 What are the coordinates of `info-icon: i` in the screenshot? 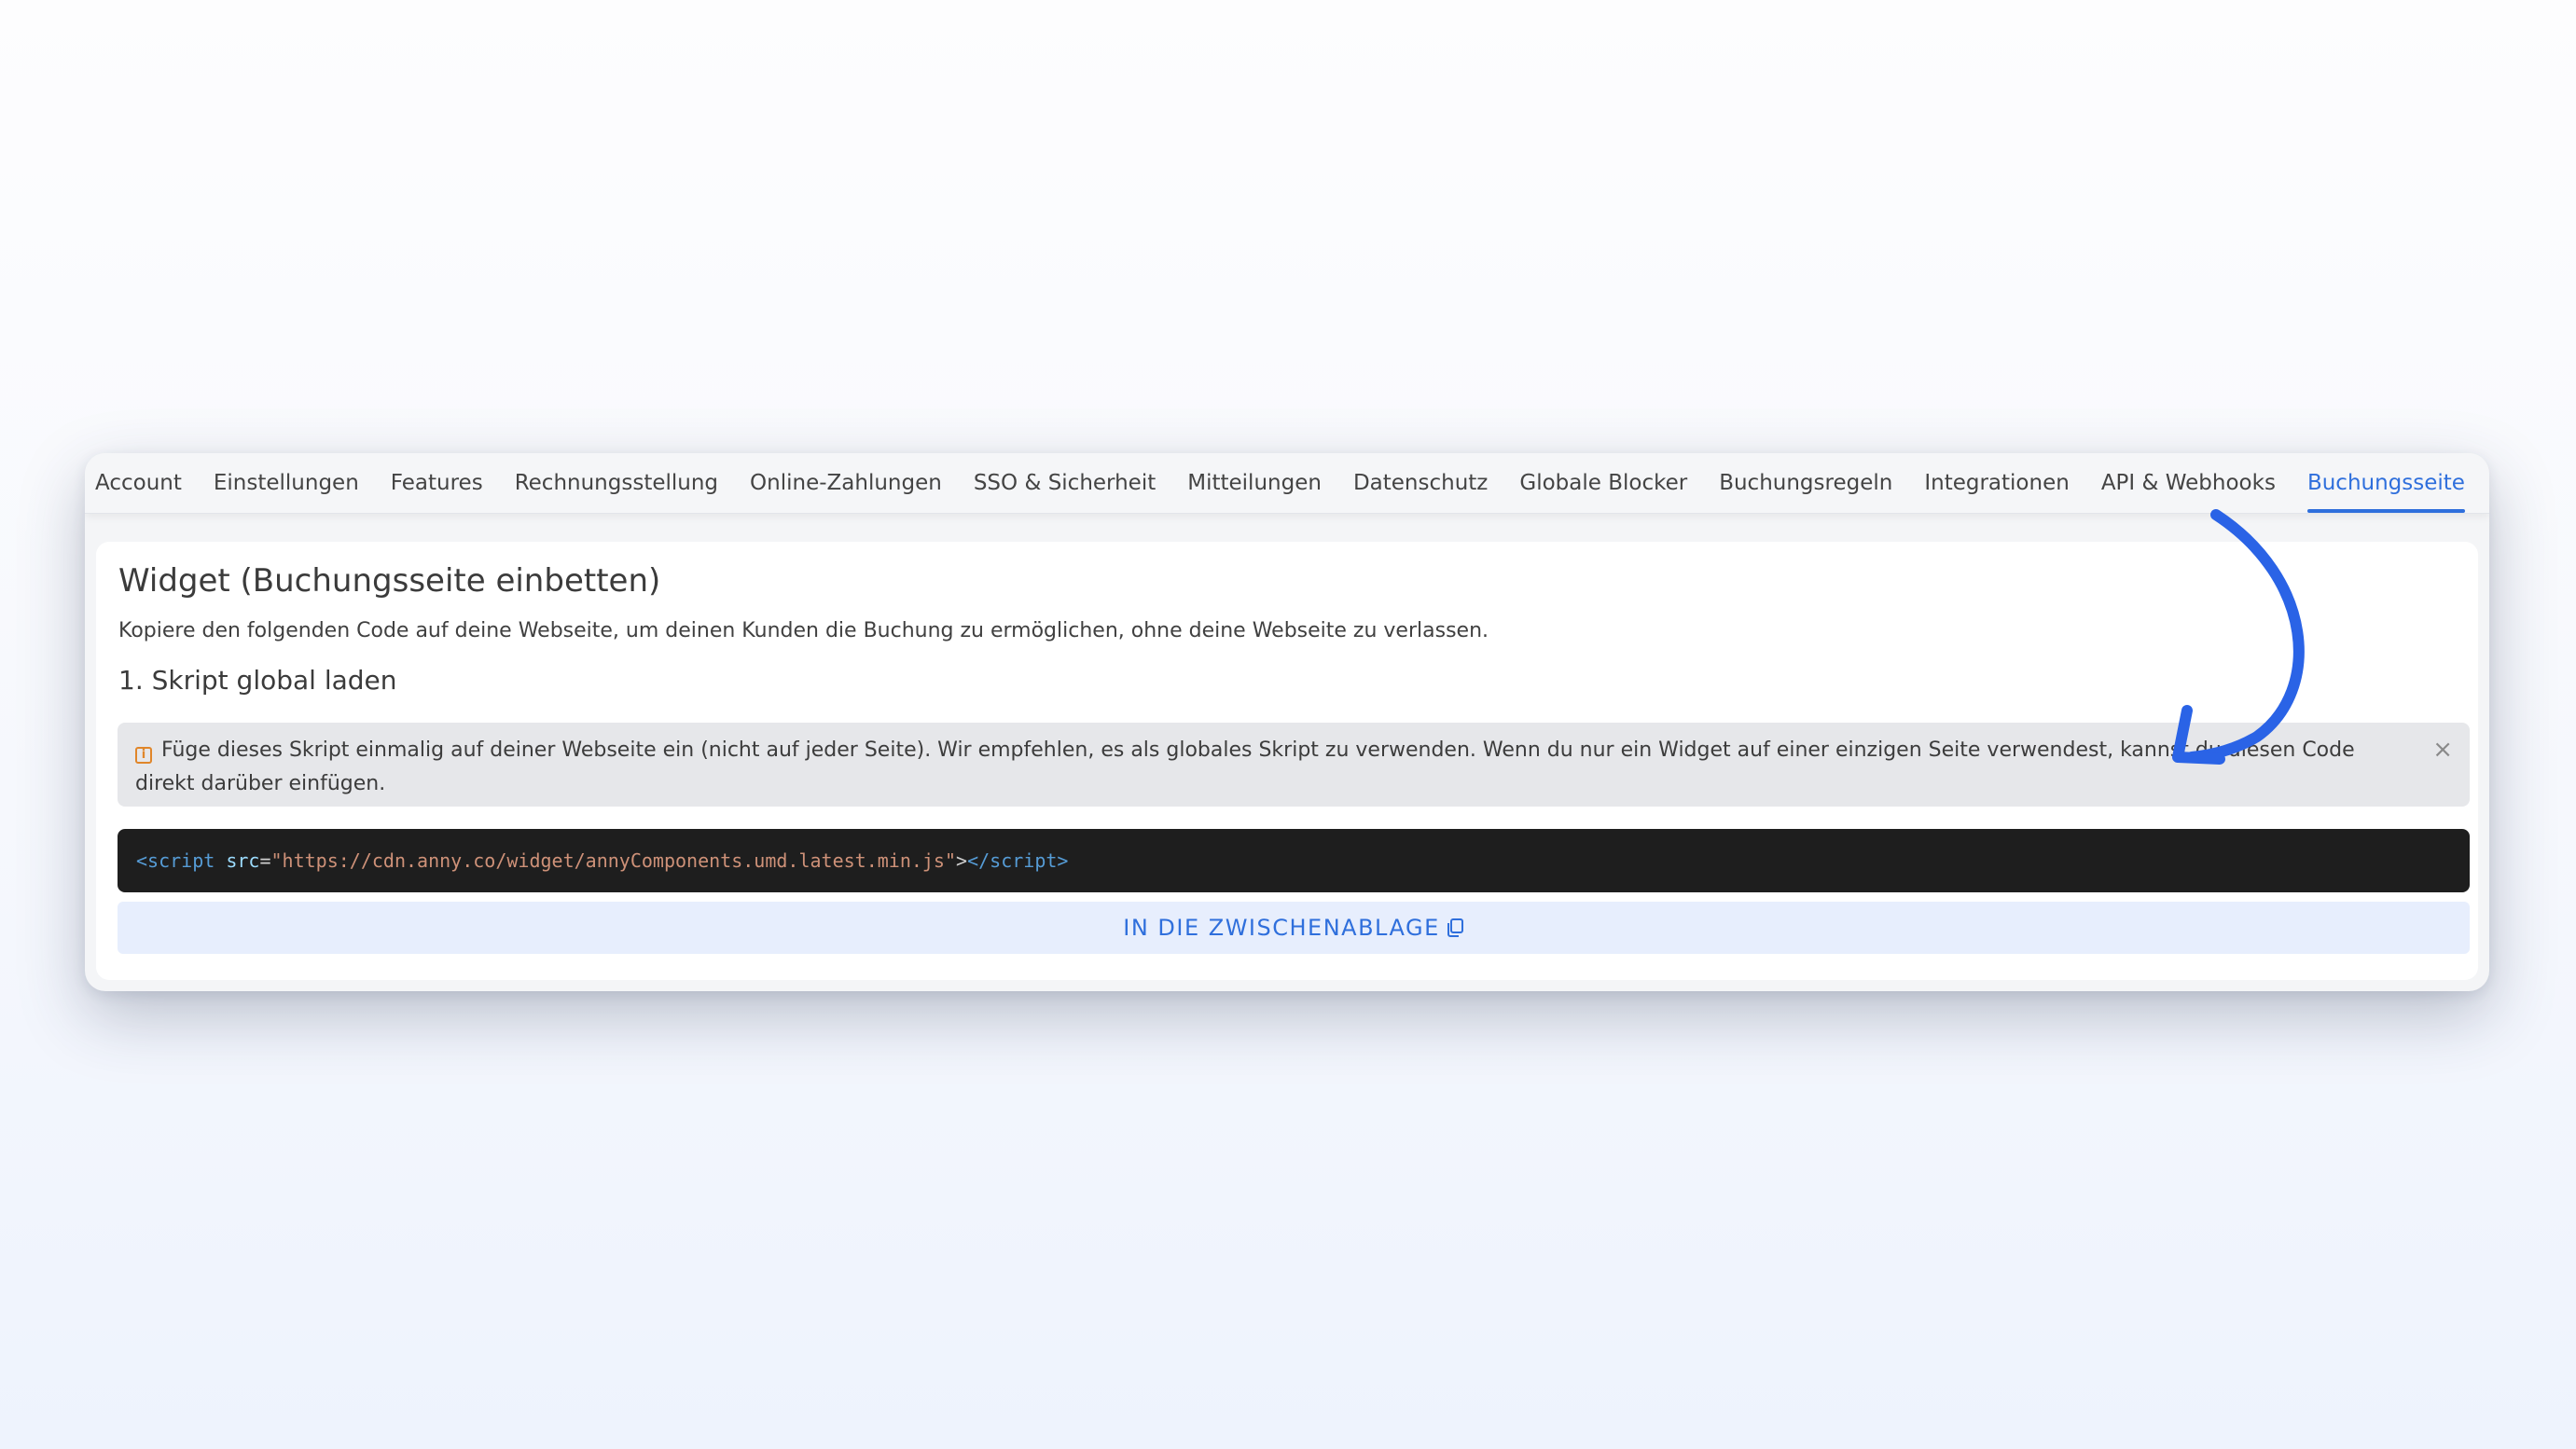 It's located at (143, 756).